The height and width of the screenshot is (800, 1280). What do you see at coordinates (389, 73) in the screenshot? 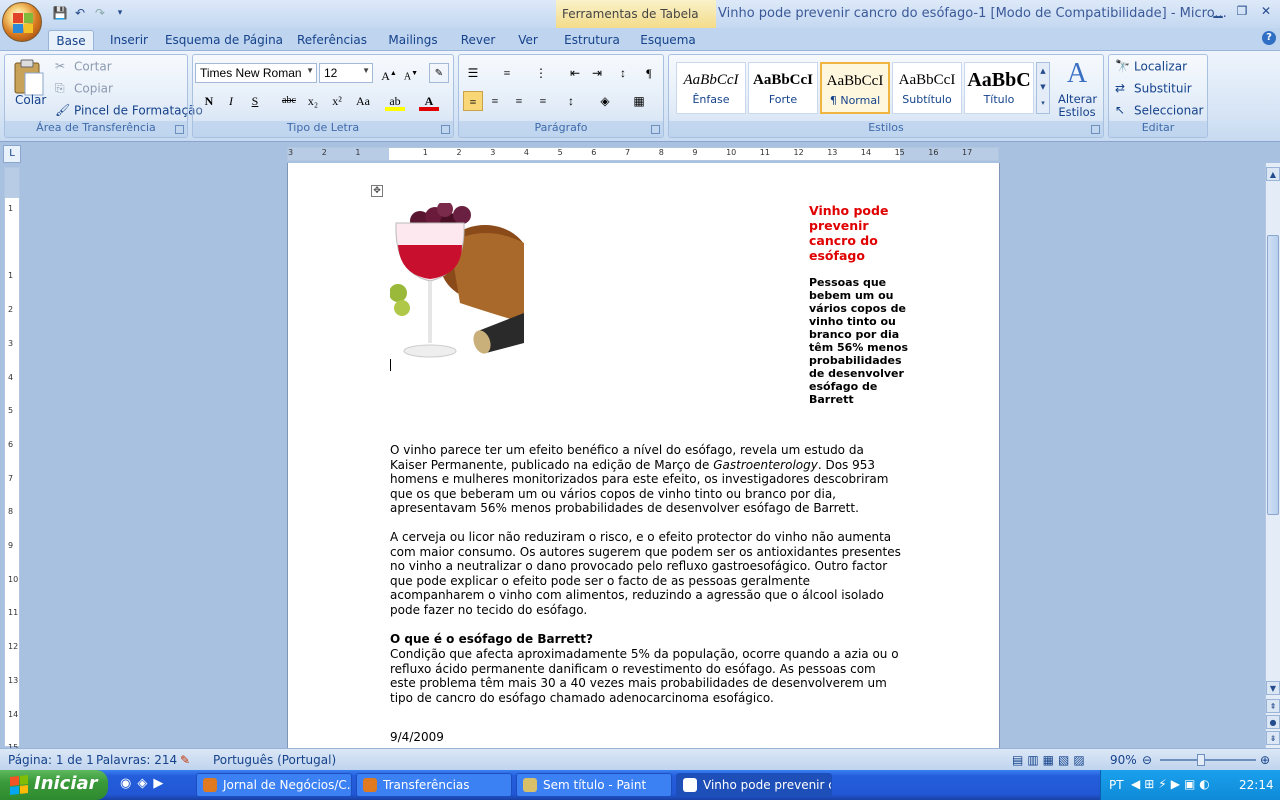
I see `grow-font-icon: A▲` at bounding box center [389, 73].